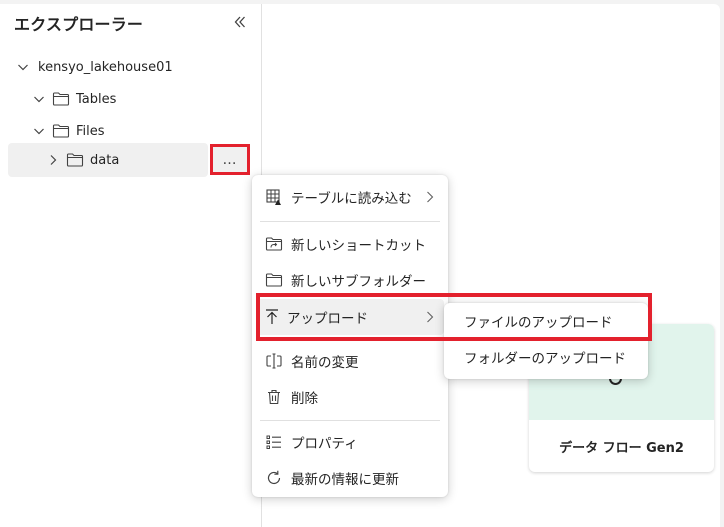 The image size is (724, 527). I want to click on properties-list-icon, so click(274, 442).